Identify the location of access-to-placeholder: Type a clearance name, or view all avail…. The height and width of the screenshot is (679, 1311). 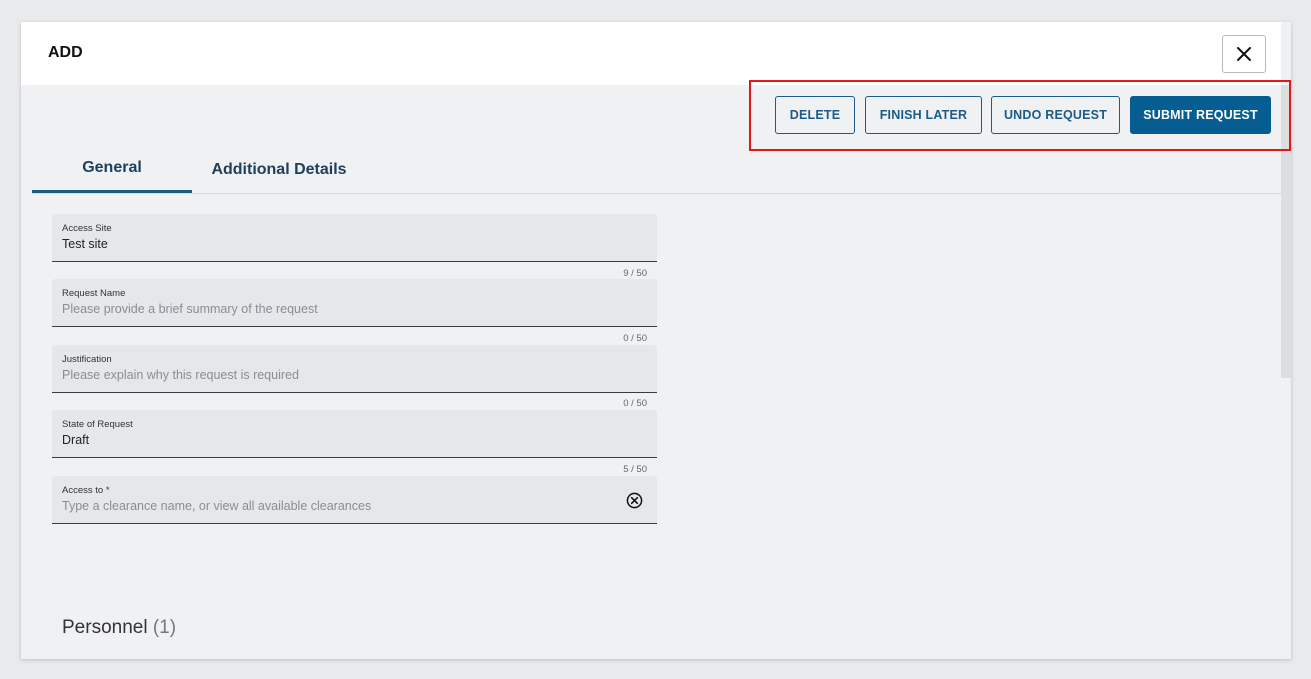
(217, 506).